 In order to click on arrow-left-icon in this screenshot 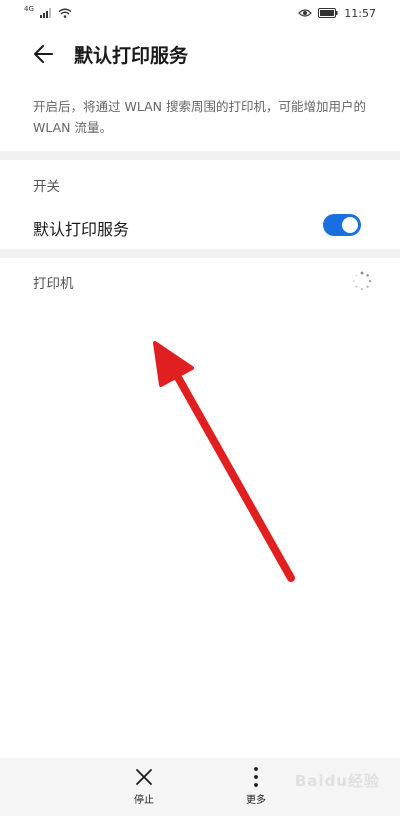, I will do `click(43, 54)`.